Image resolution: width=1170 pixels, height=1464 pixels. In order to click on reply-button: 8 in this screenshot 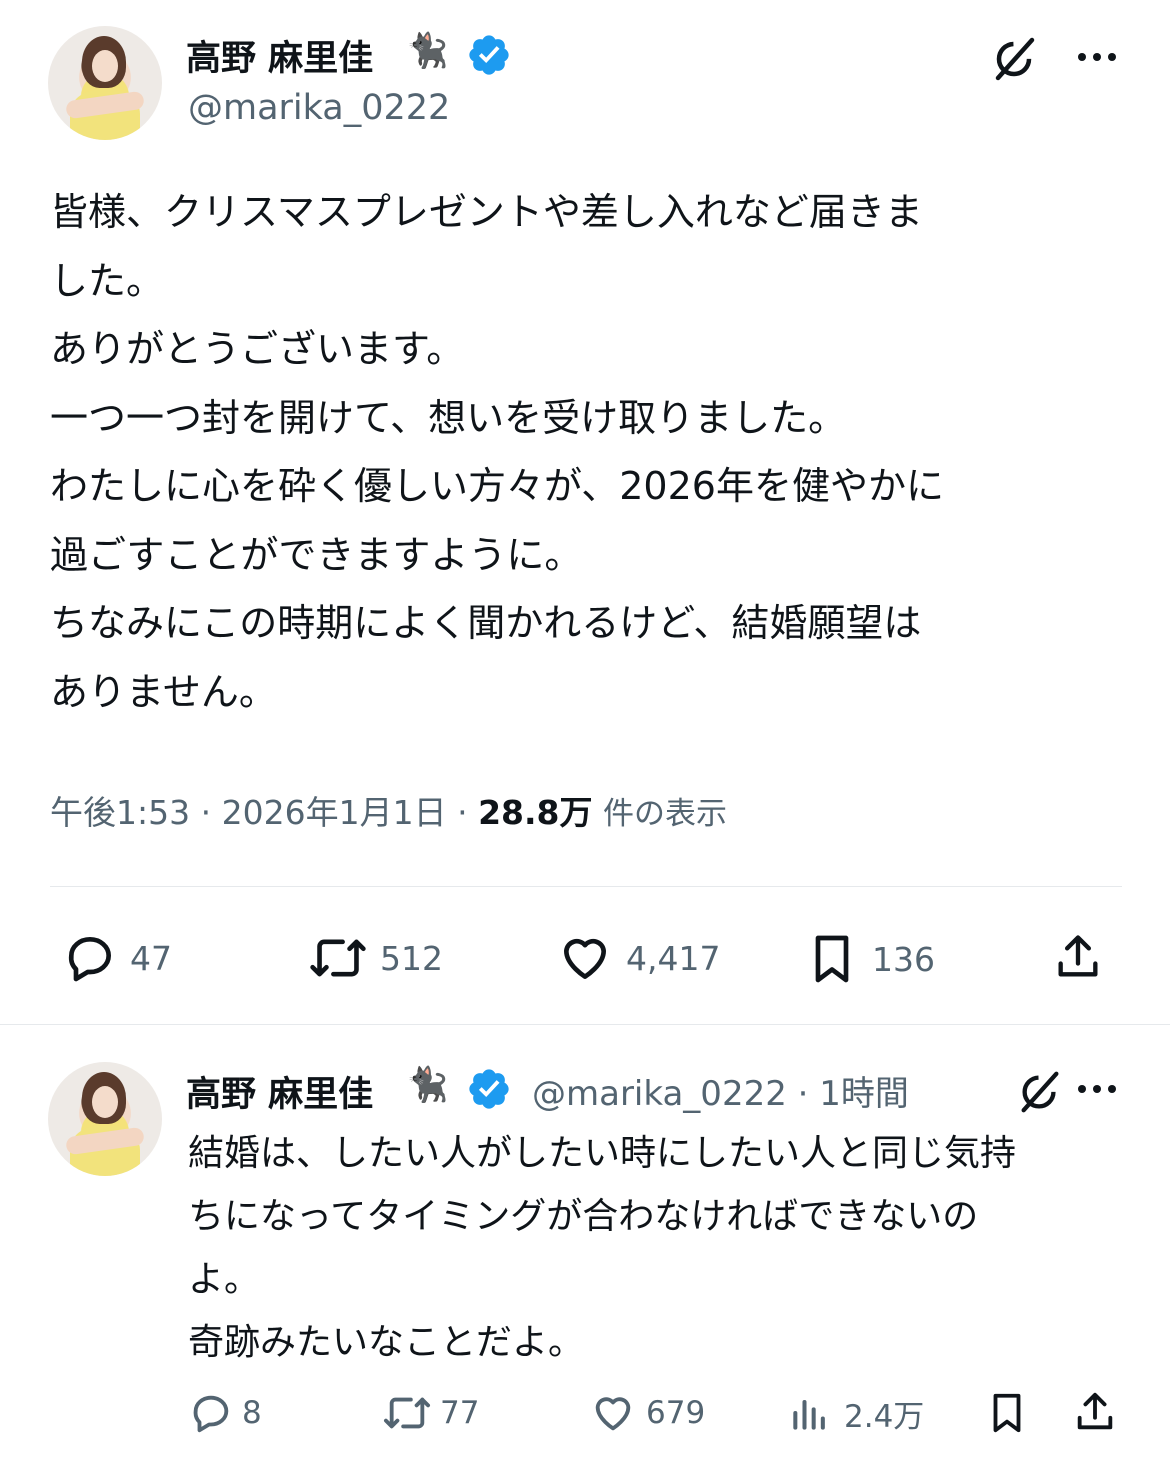, I will do `click(225, 1413)`.